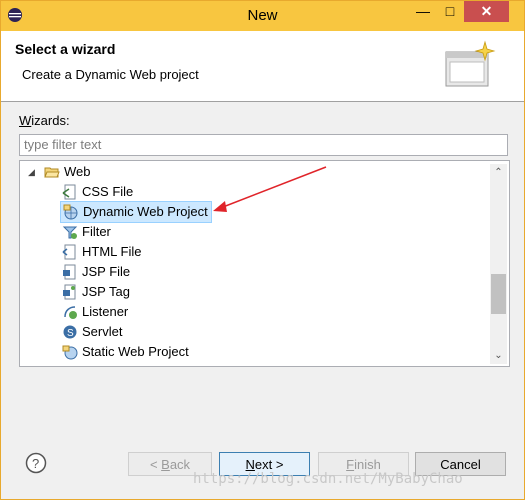 The height and width of the screenshot is (500, 525). I want to click on tree-scrollbar: ⌃ ⌄, so click(498, 264).